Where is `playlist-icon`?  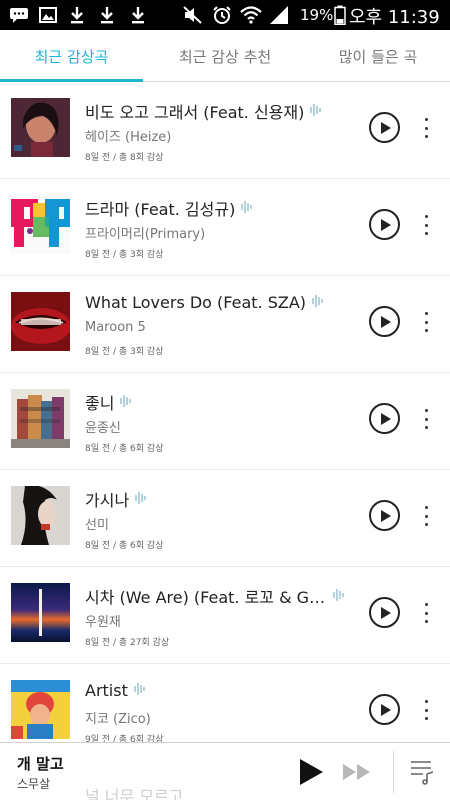
playlist-icon is located at coordinates (422, 773).